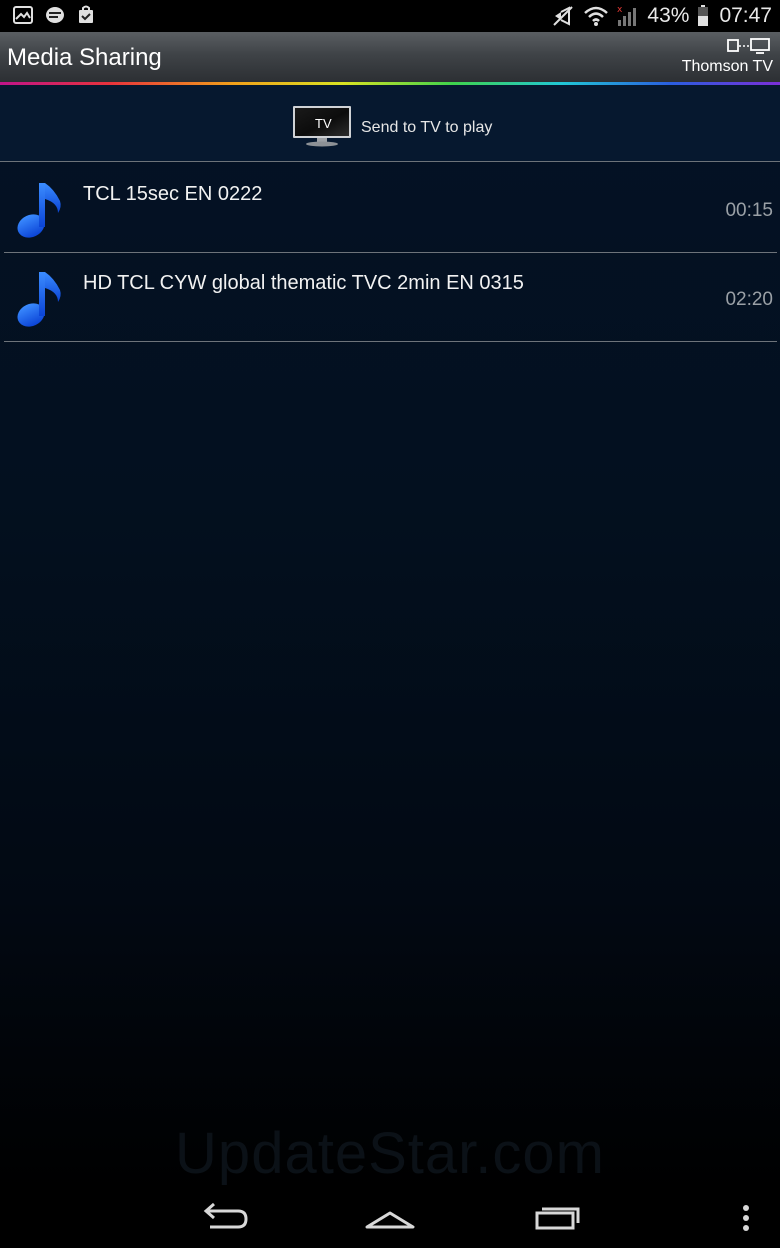 This screenshot has height=1248, width=780. Describe the element at coordinates (746, 1218) in the screenshot. I see `overflow-menu-icon` at that location.